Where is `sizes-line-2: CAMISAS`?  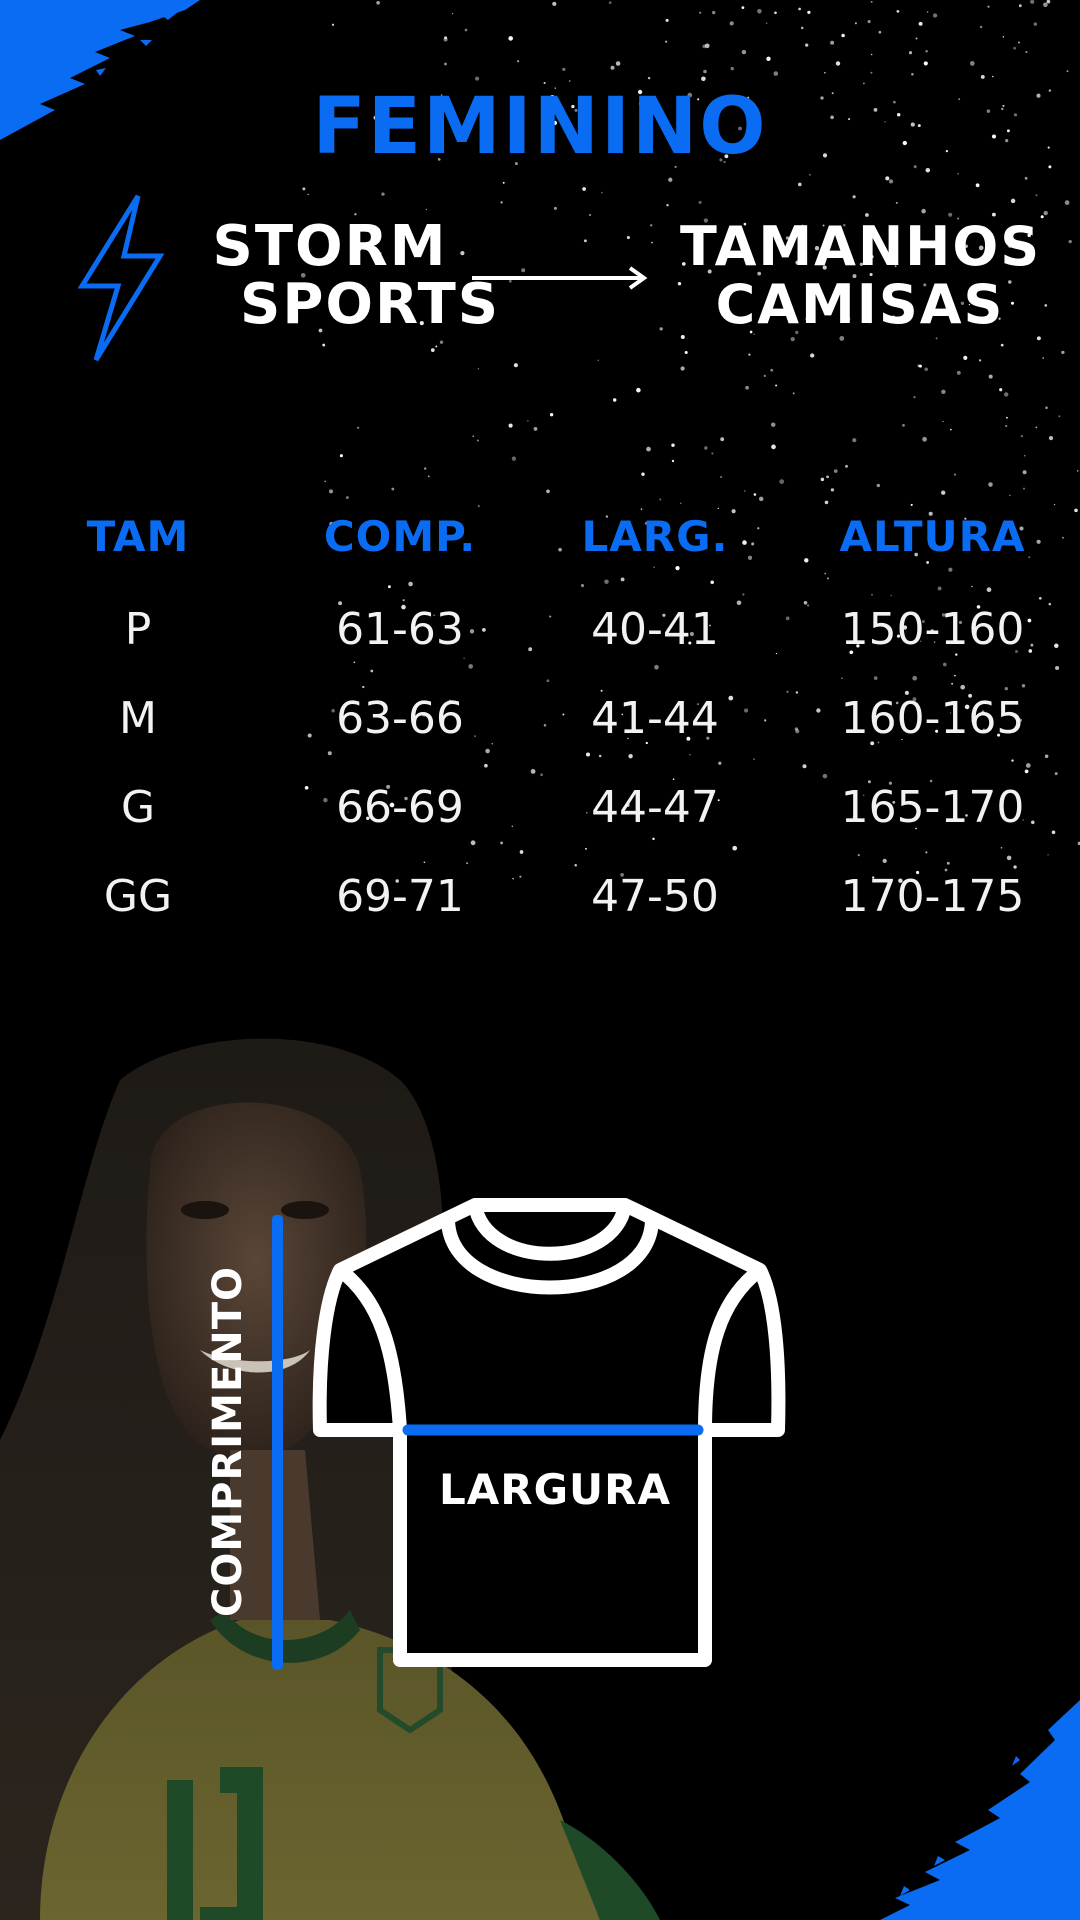 sizes-line-2: CAMISAS is located at coordinates (860, 304).